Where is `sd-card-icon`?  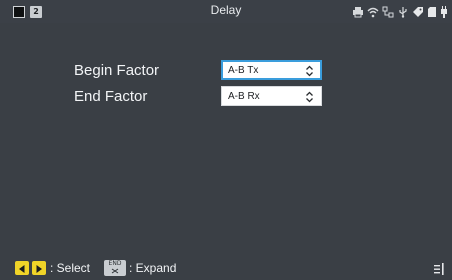 sd-card-icon is located at coordinates (432, 11).